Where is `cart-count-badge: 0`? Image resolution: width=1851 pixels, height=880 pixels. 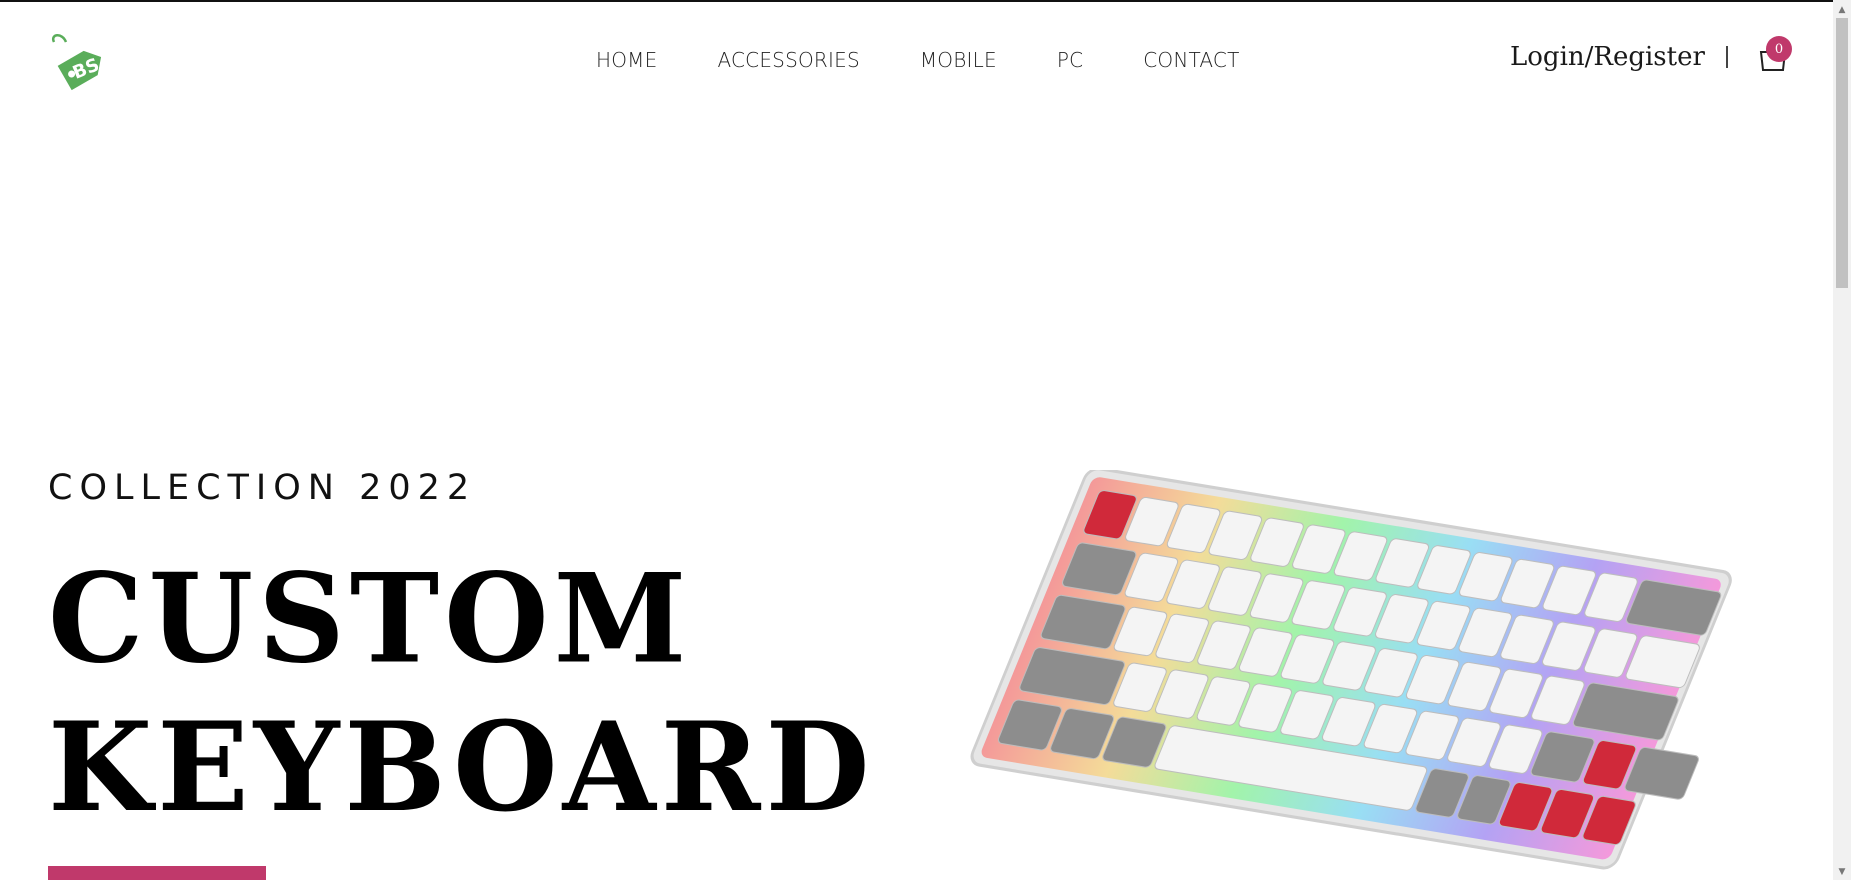
cart-count-badge: 0 is located at coordinates (1779, 49).